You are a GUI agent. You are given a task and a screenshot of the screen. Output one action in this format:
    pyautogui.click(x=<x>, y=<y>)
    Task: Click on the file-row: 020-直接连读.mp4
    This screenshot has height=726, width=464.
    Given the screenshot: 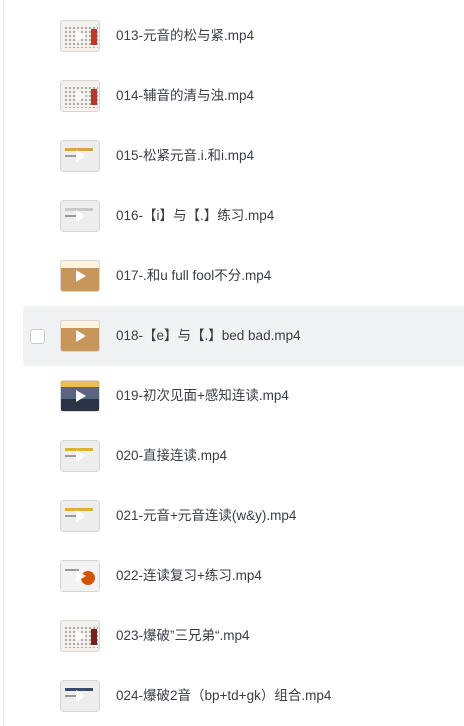 What is the action you would take?
    pyautogui.click(x=232, y=456)
    